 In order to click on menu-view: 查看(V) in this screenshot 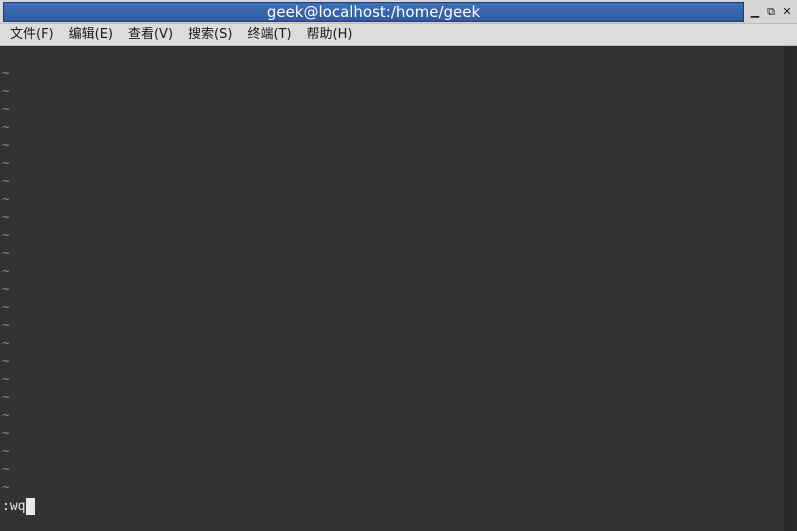, I will do `click(150, 35)`.